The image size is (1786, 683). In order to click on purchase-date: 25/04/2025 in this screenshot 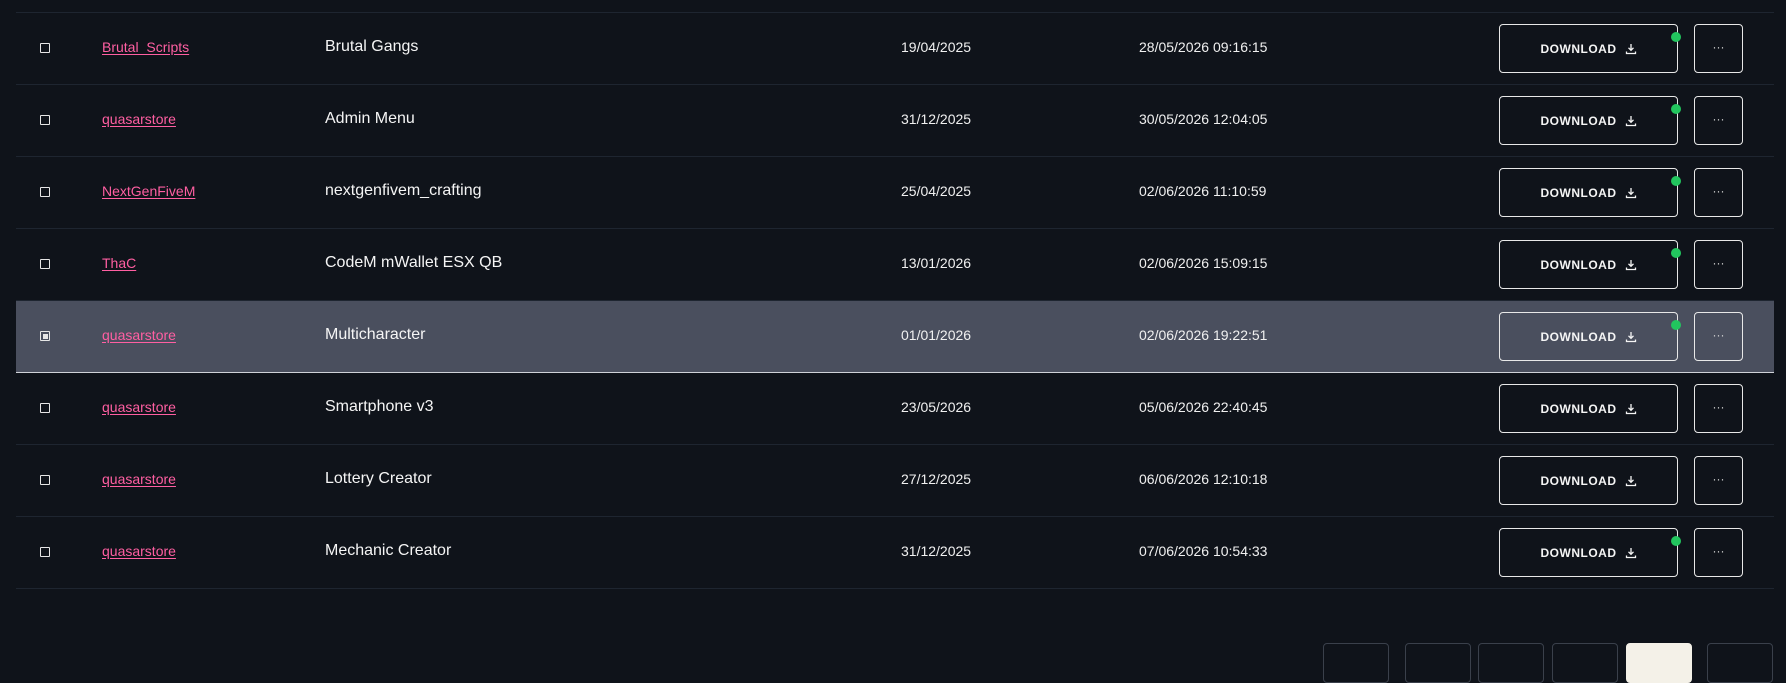, I will do `click(936, 191)`.